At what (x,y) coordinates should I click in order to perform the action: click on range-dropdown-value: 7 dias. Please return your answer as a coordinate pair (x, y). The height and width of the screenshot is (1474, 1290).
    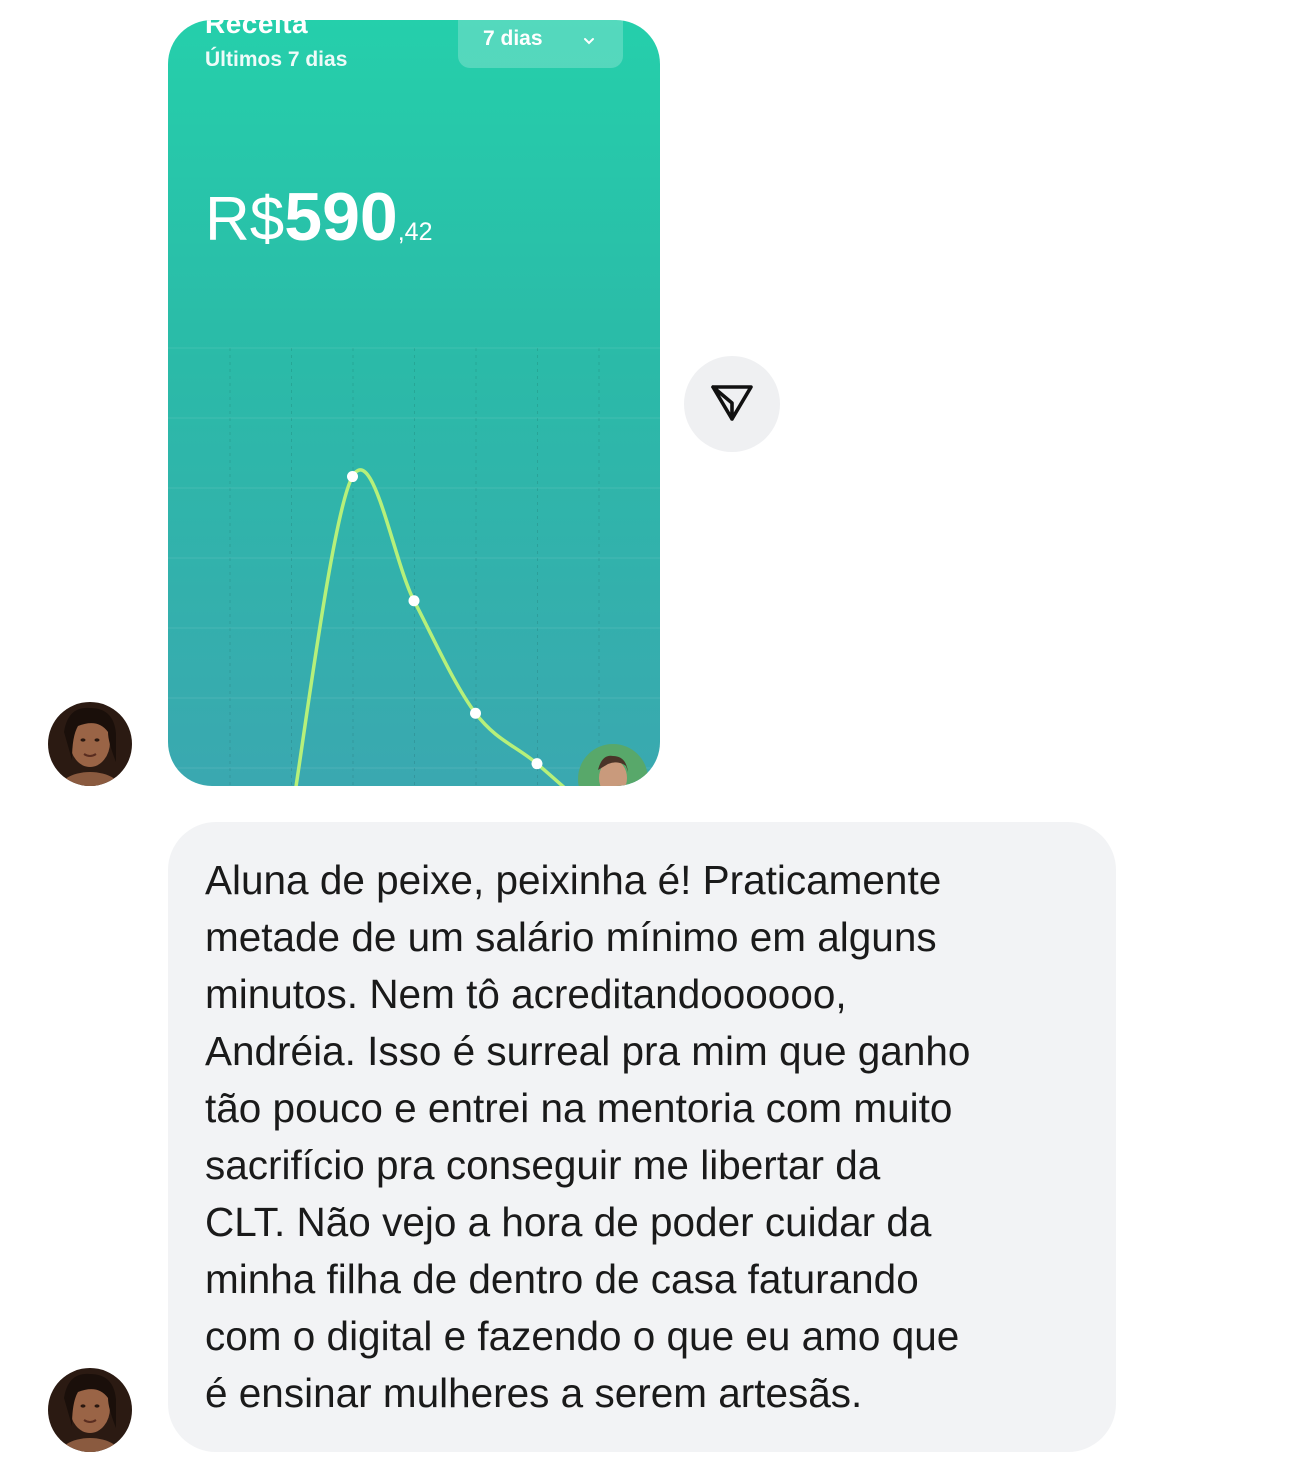
    Looking at the image, I should click on (513, 38).